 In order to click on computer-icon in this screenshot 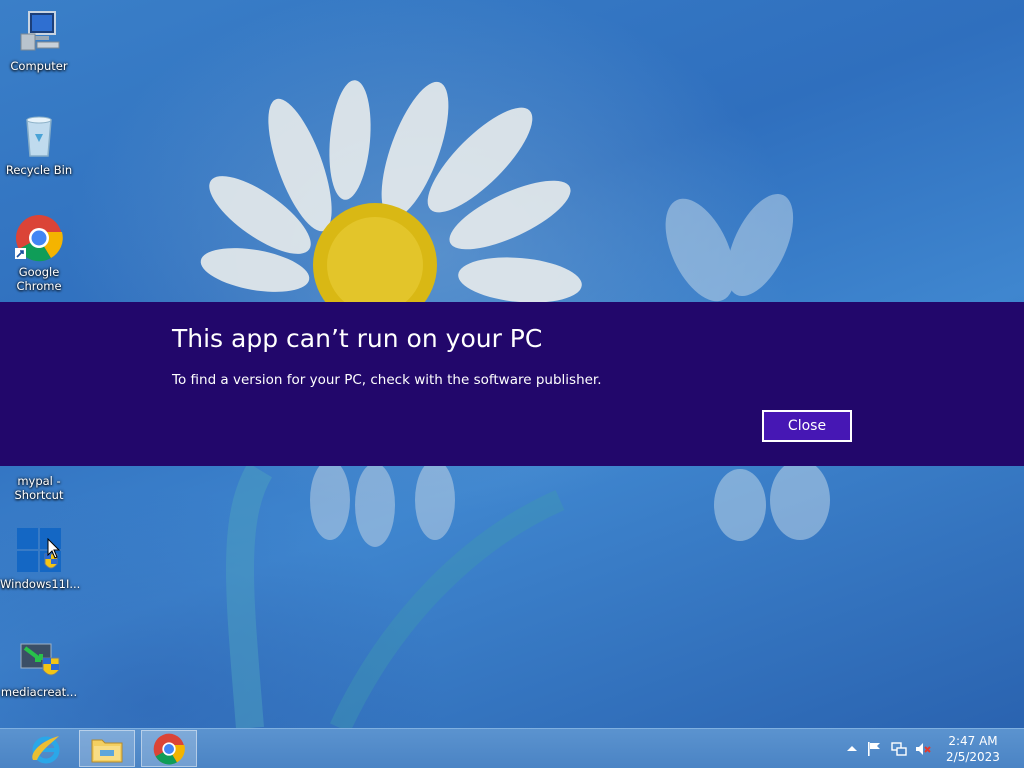, I will do `click(39, 32)`.